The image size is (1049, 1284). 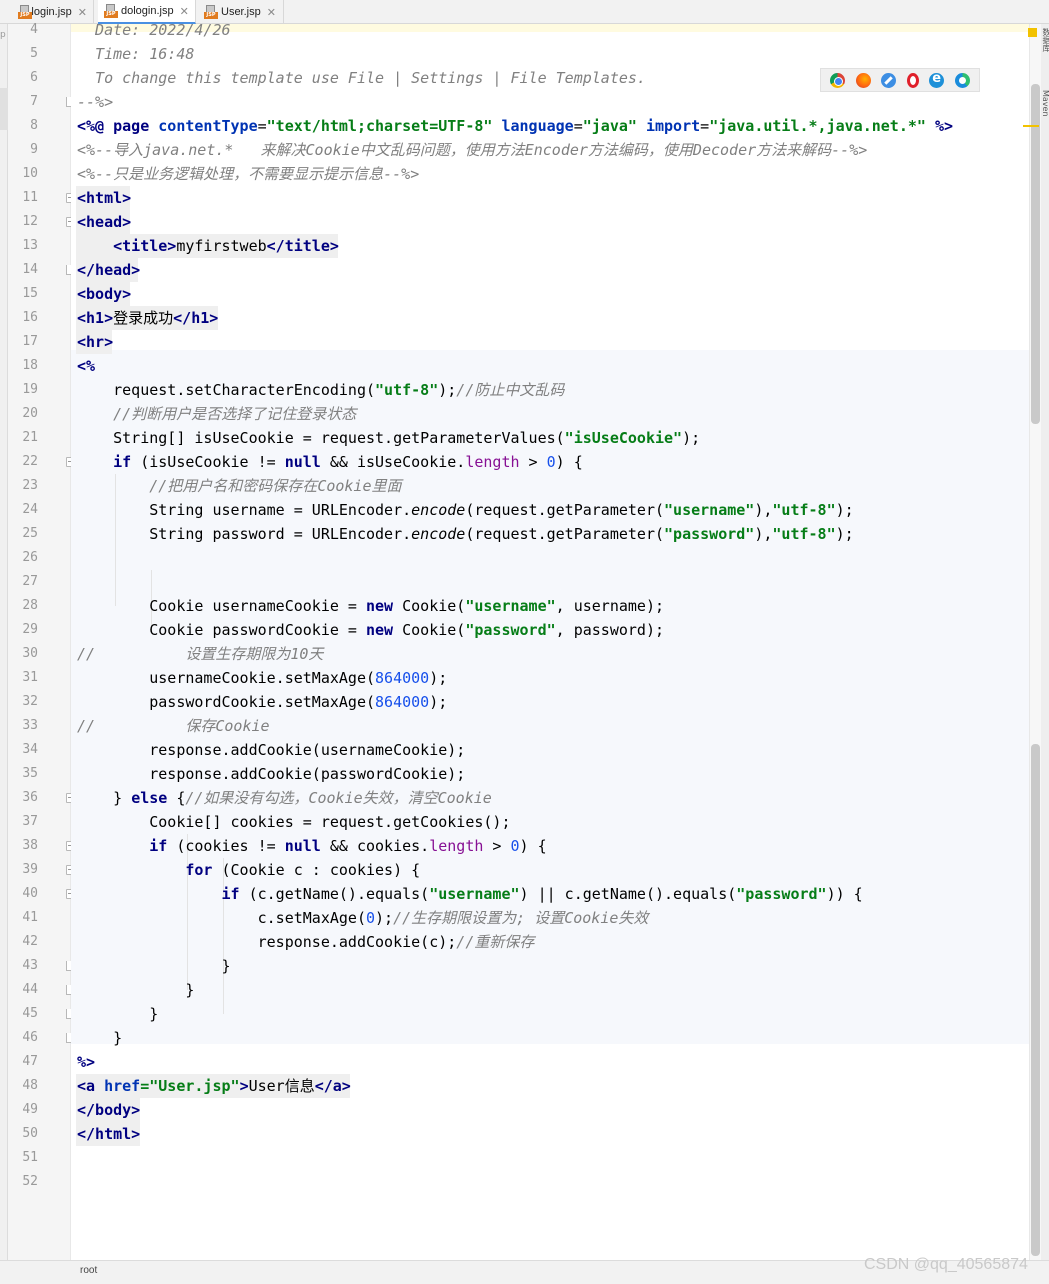 I want to click on right-tool-strip: 数据库 Maven, so click(x=1045, y=642).